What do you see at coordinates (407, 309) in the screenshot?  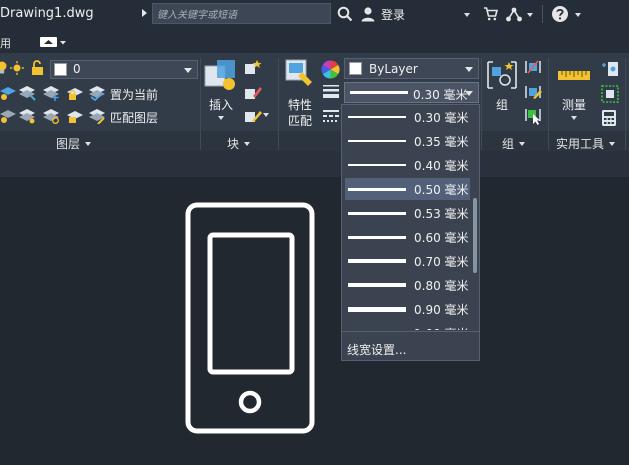 I see `lineweight-option: 0.90 毫米` at bounding box center [407, 309].